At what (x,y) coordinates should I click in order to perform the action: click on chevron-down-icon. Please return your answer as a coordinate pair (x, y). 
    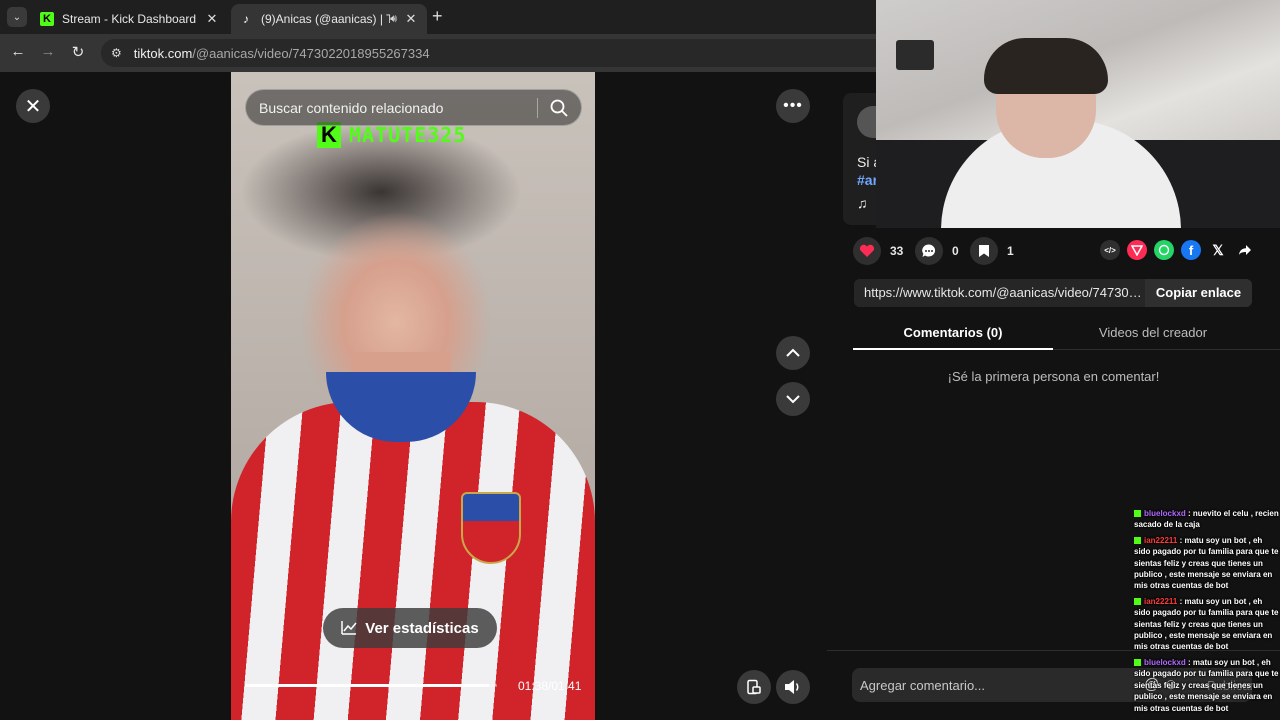
    Looking at the image, I should click on (793, 399).